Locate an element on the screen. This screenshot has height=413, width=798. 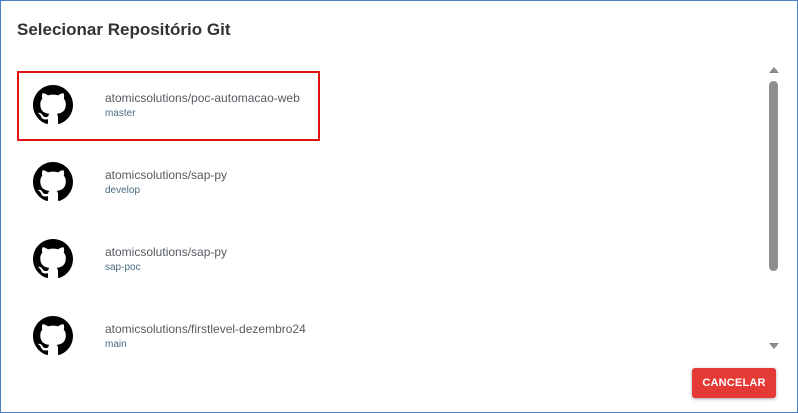
scroll-down-arrow-icon is located at coordinates (774, 346).